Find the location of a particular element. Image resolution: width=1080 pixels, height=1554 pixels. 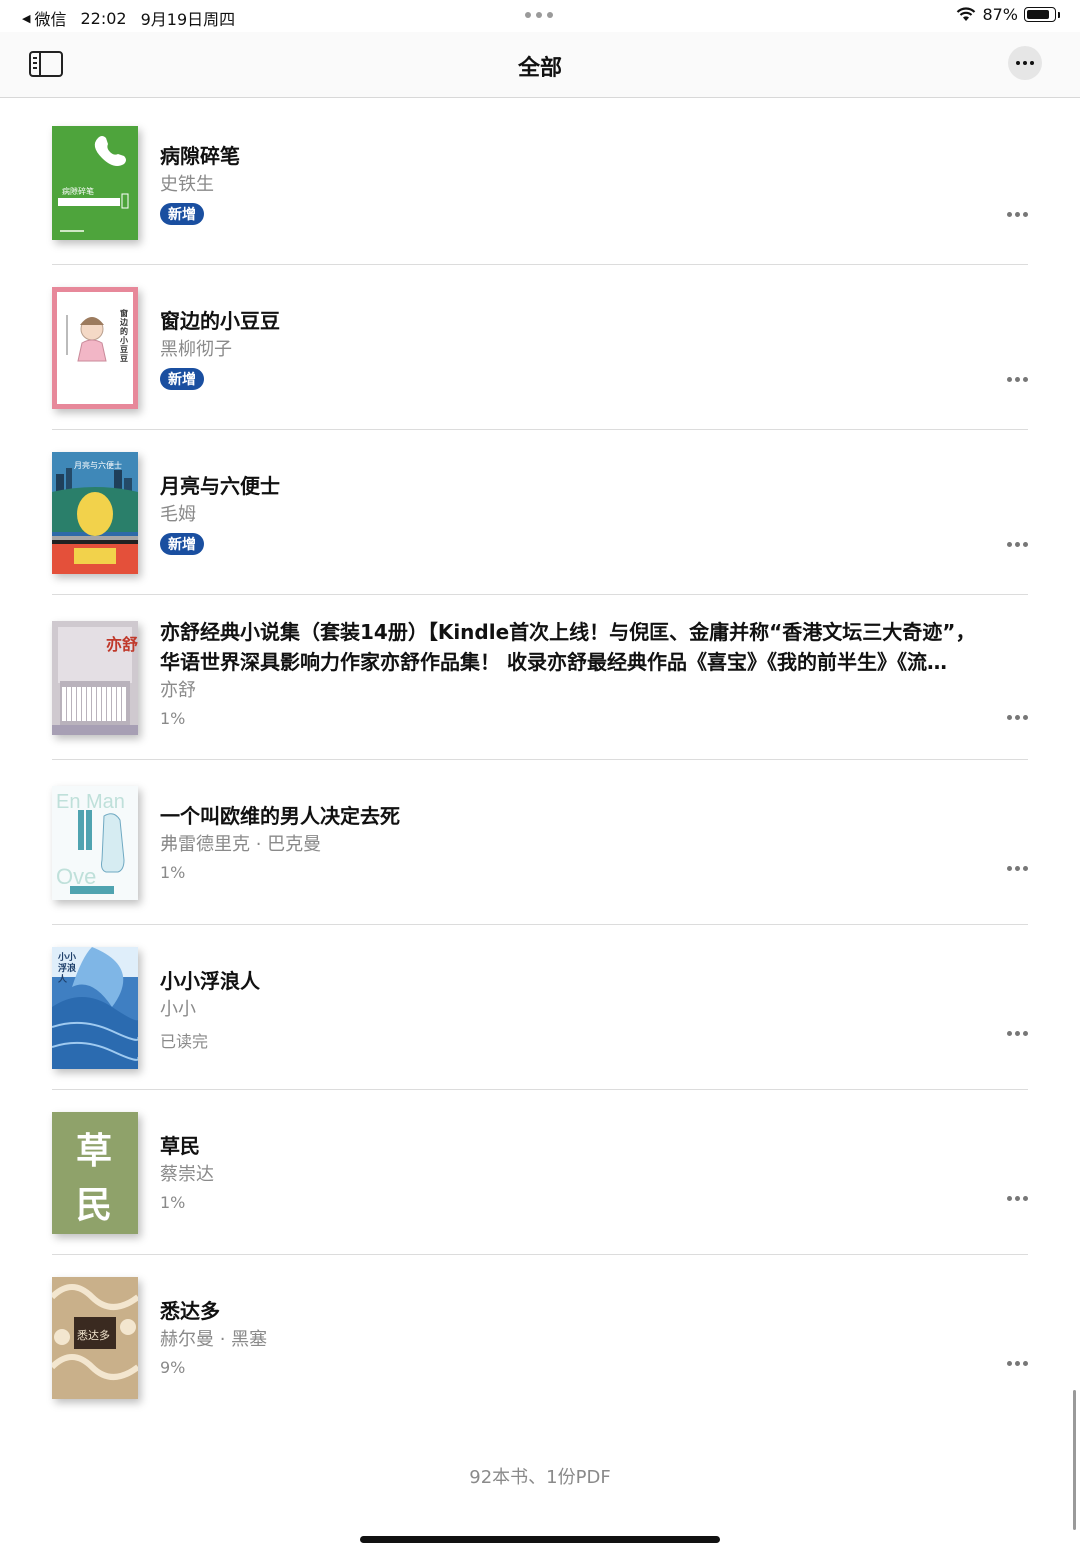

book-cover: 草 民 is located at coordinates (95, 1173).